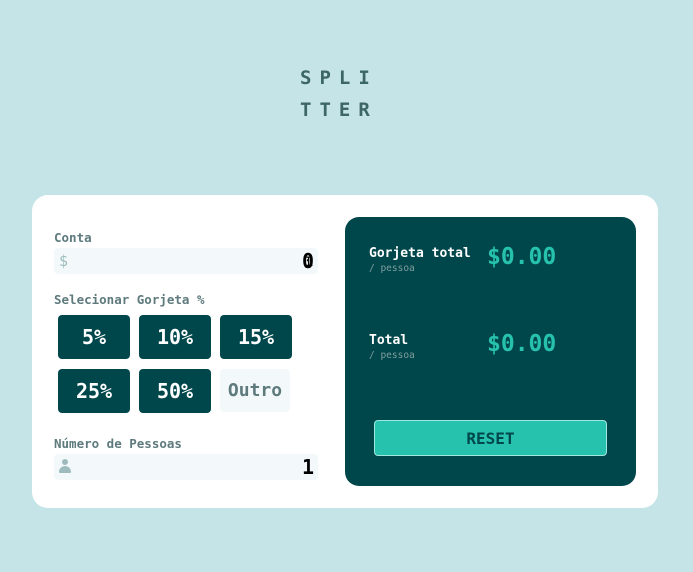  Describe the element at coordinates (118, 443) in the screenshot. I see `people-label: Número de Pessoas` at that location.